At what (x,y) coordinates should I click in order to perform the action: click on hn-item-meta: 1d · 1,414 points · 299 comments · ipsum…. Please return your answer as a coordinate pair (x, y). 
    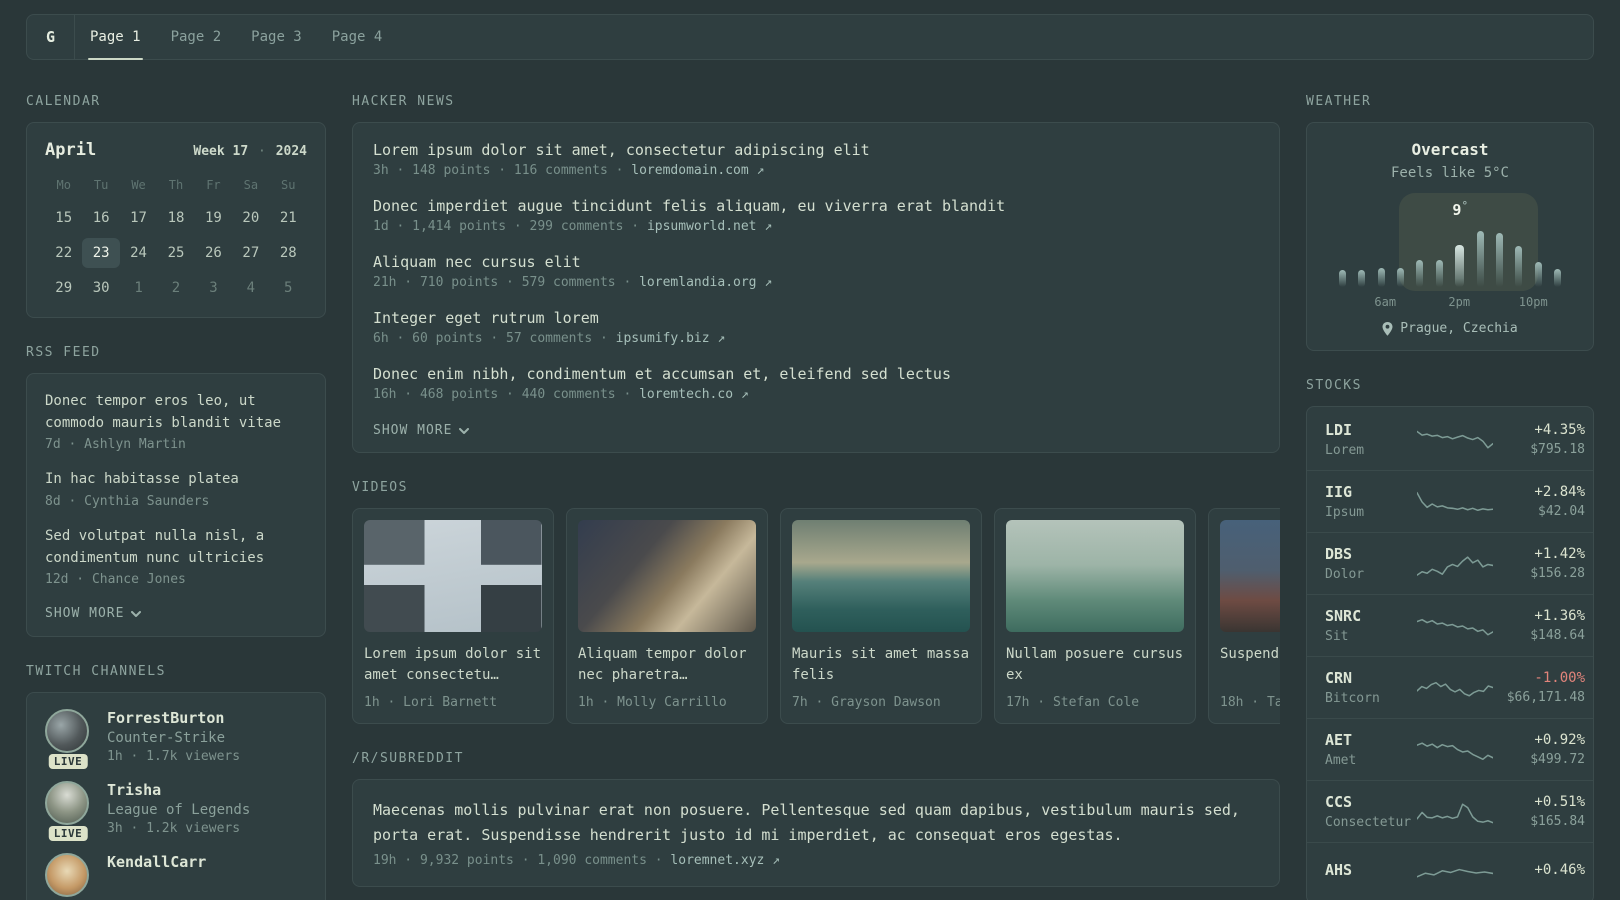
    Looking at the image, I should click on (816, 226).